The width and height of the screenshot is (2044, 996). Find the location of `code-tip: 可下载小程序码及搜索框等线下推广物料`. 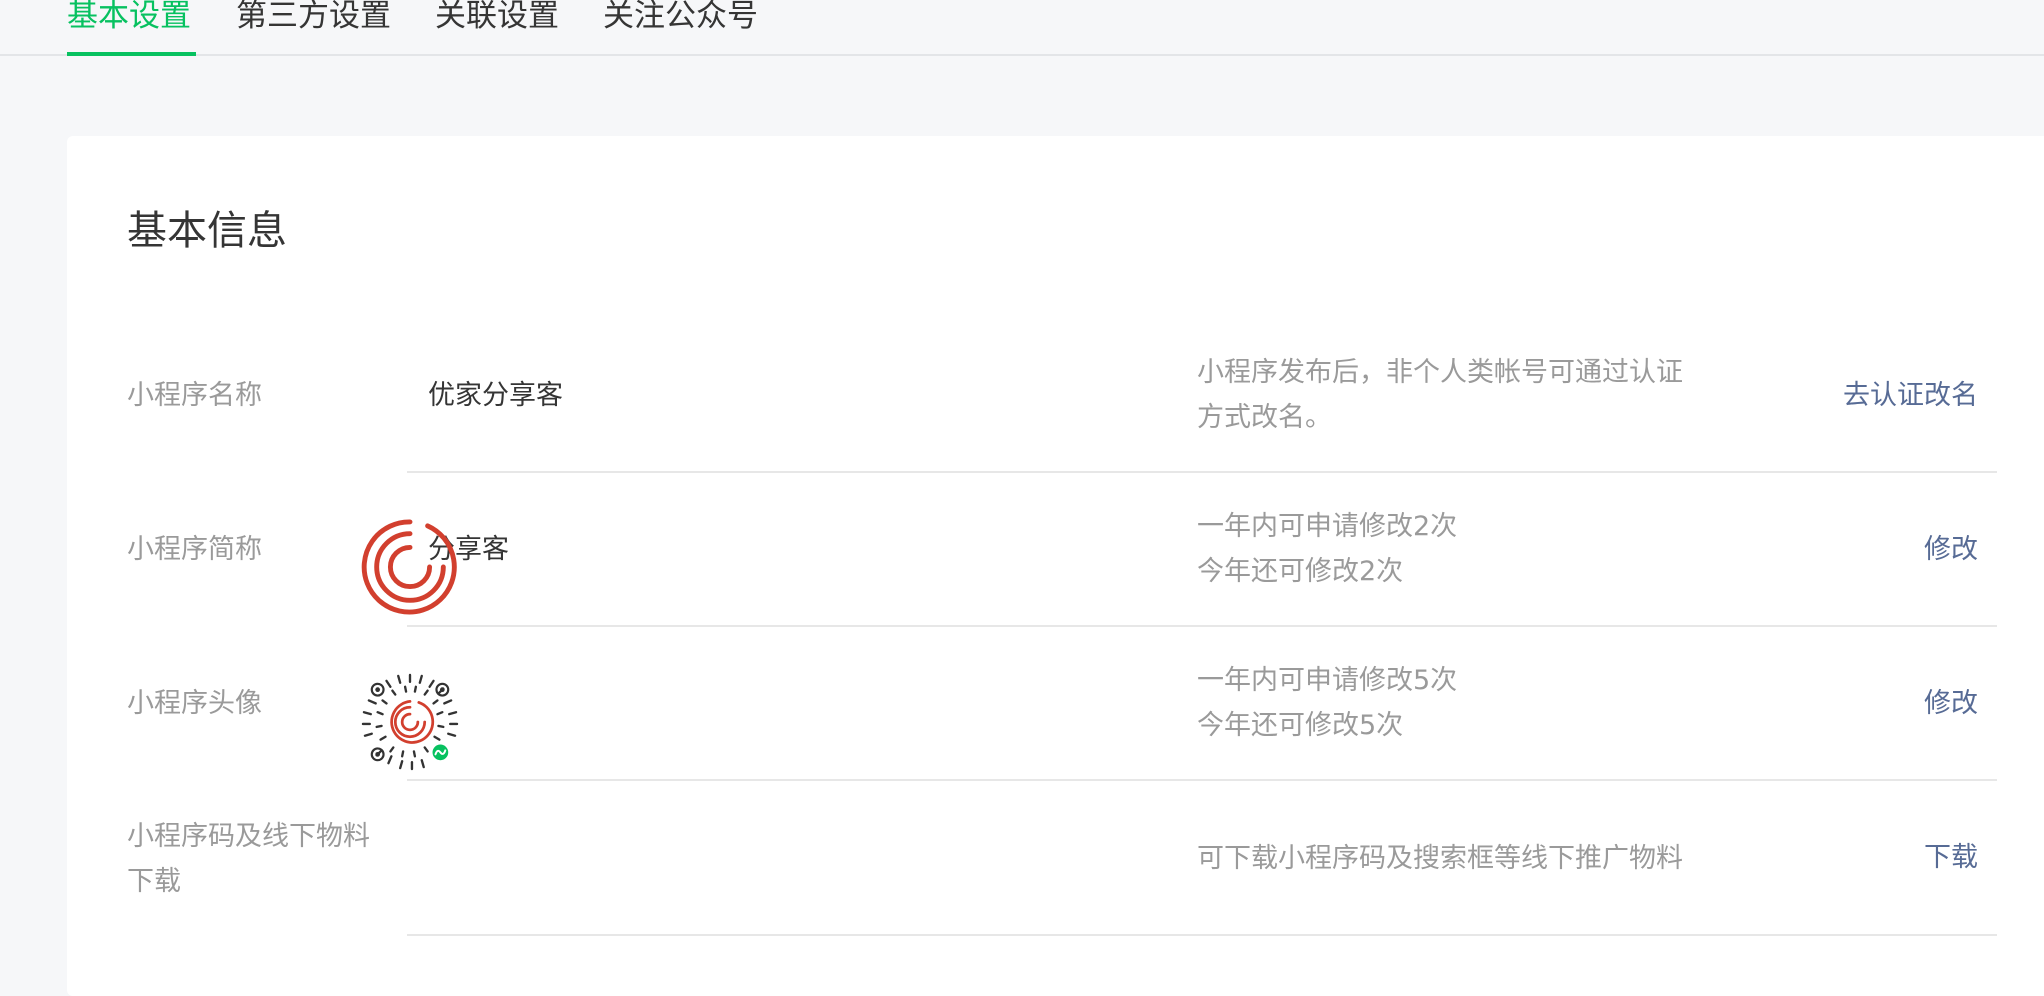

code-tip: 可下载小程序码及搜索框等线下推广物料 is located at coordinates (1440, 858).